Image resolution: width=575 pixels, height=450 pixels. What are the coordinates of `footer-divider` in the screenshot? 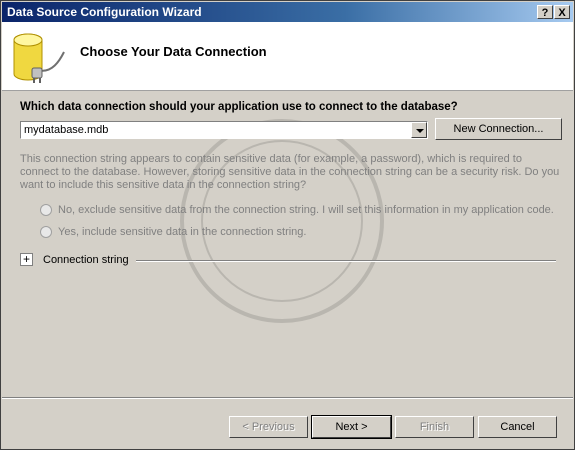 It's located at (287, 398).